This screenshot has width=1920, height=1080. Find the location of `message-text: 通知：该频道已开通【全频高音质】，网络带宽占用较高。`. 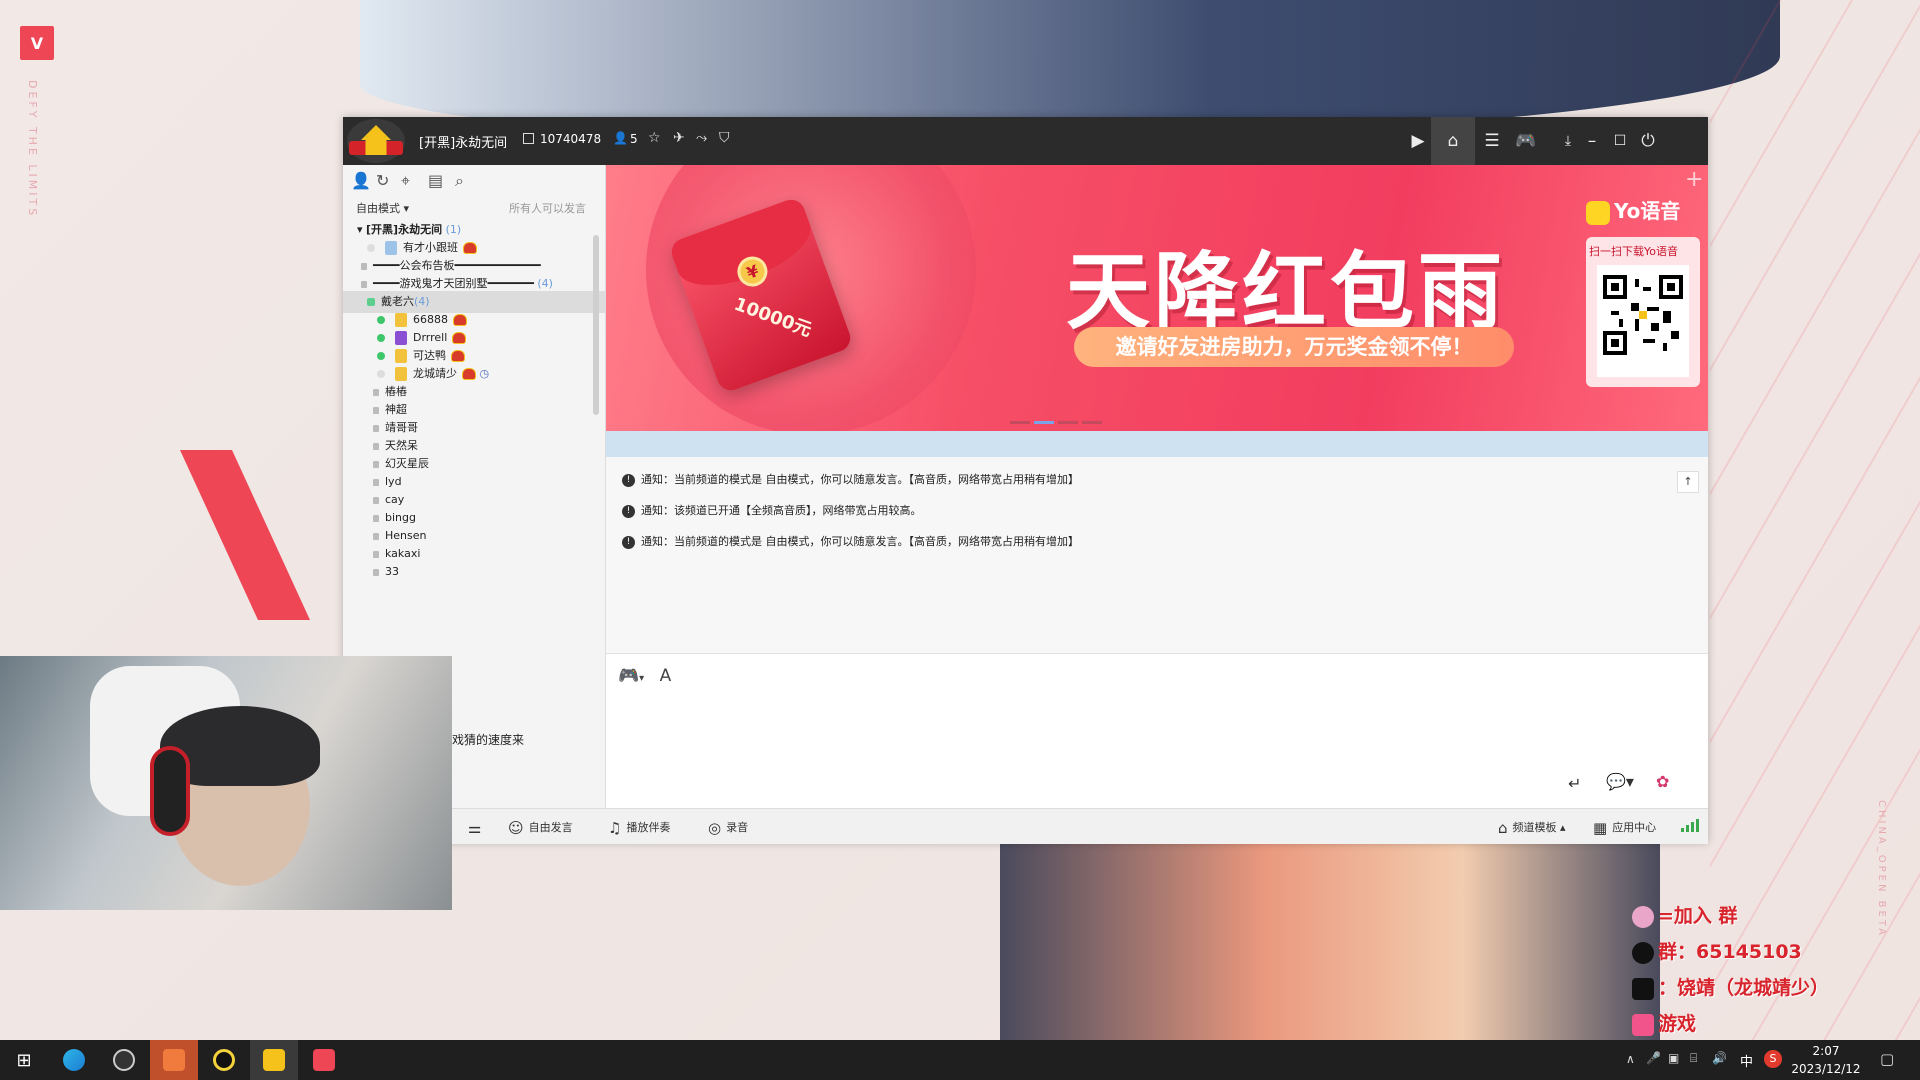

message-text: 通知：该频道已开通【全频高音质】，网络带宽占用较高。 is located at coordinates (781, 510).